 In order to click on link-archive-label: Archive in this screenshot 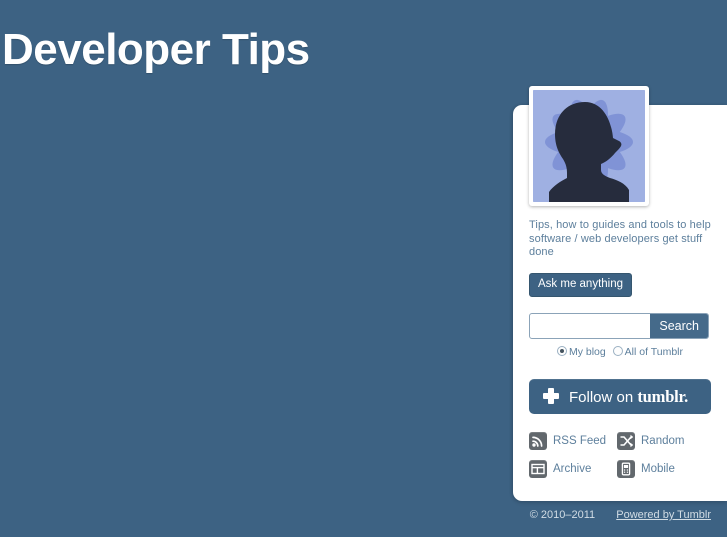, I will do `click(572, 469)`.